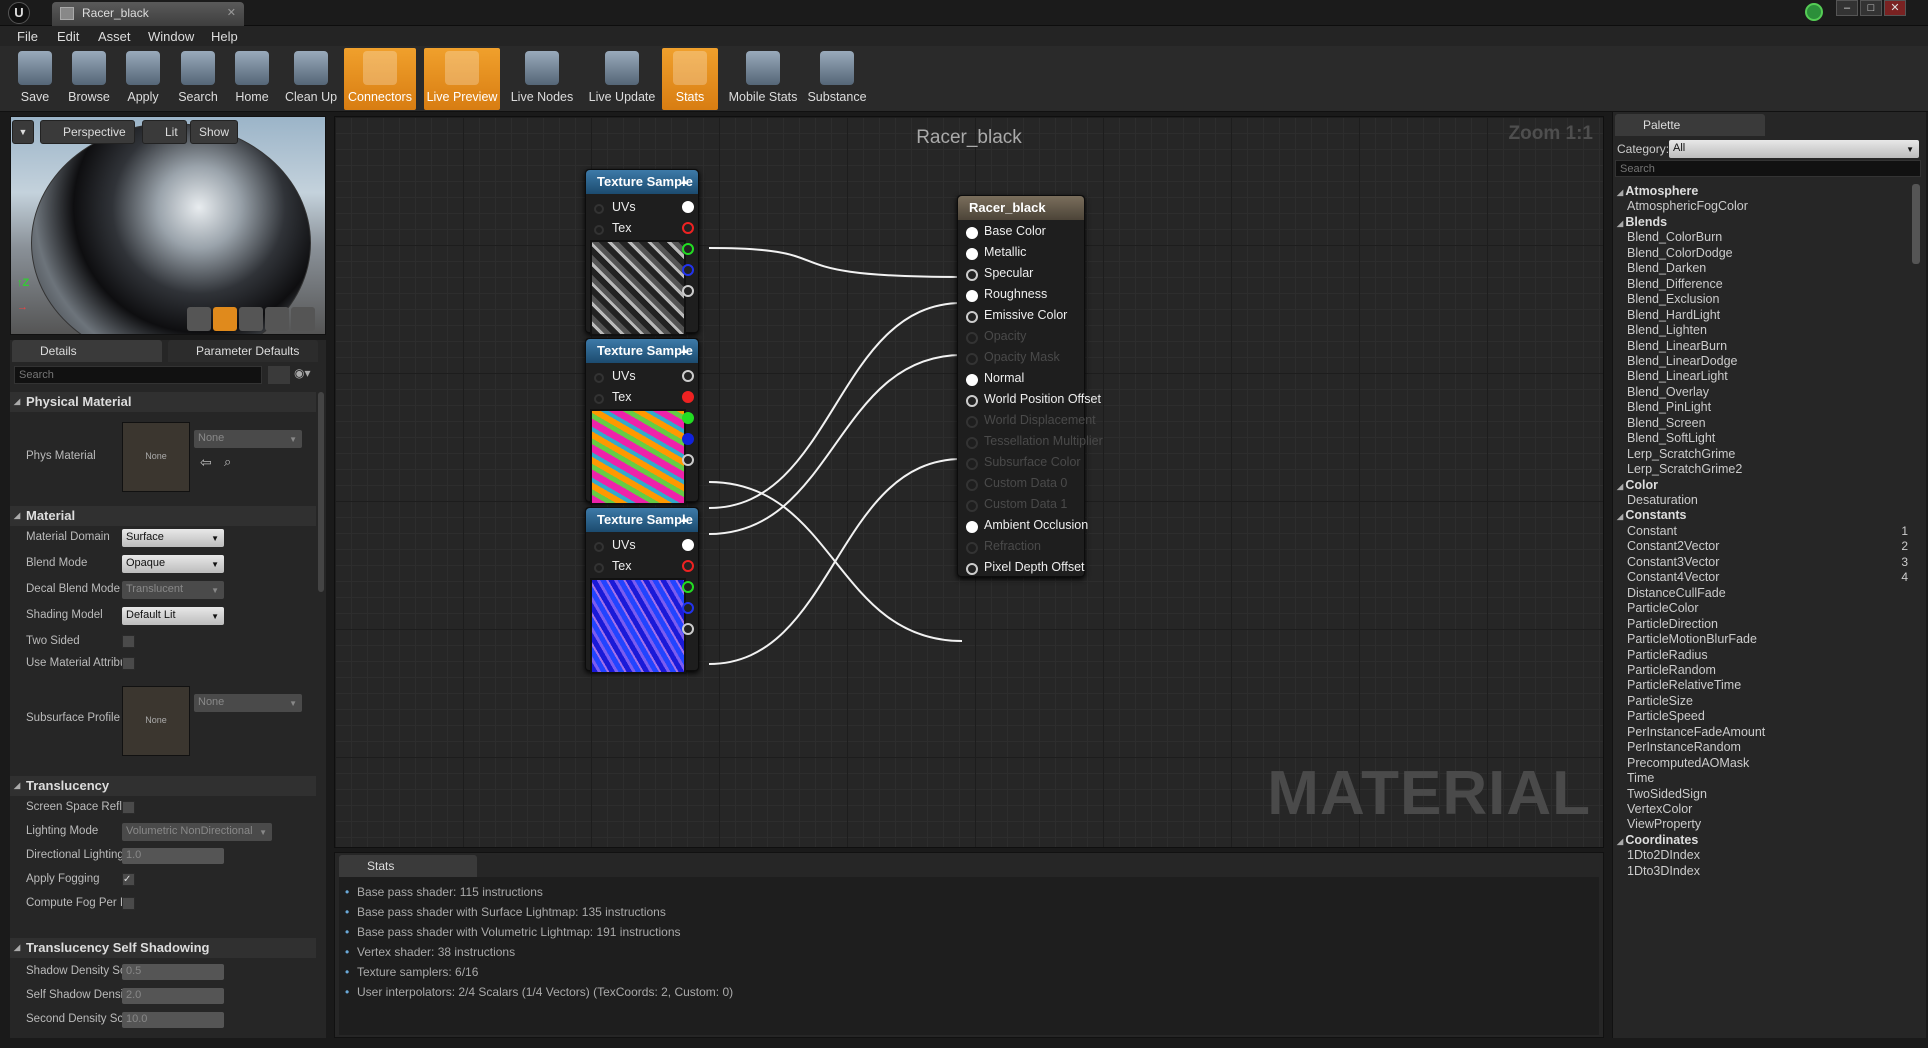 The image size is (1928, 1048). Describe the element at coordinates (1652, 531) in the screenshot. I see `palette-item: Constant` at that location.